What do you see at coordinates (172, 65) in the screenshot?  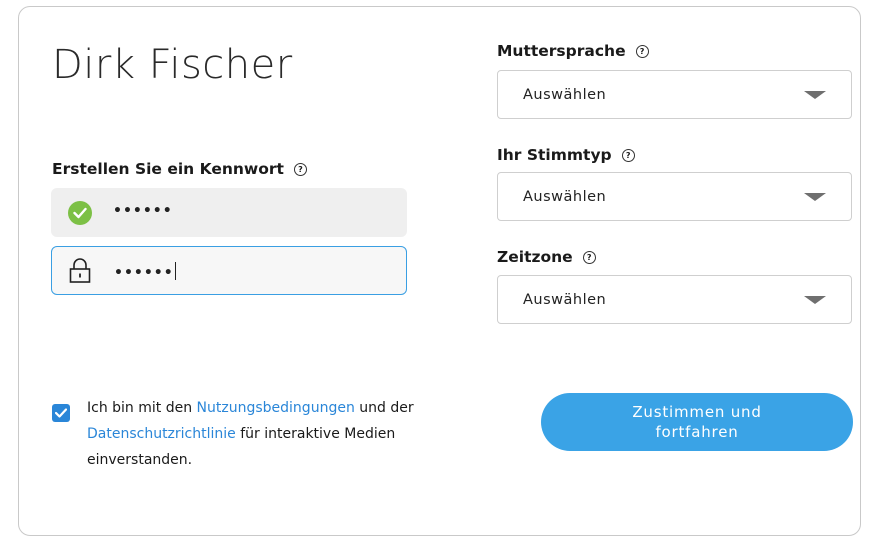 I see `user-name-heading: Dirk Fischer` at bounding box center [172, 65].